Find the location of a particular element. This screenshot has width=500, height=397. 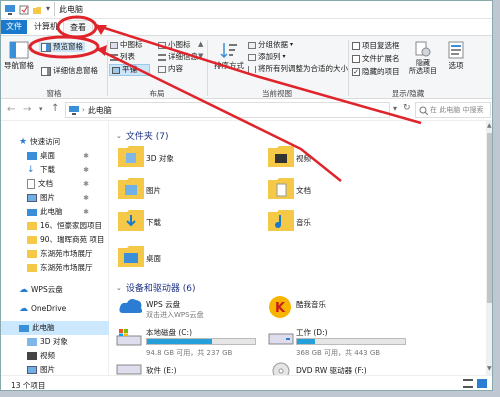

preview-pane-highlight is located at coordinates (64, 47).